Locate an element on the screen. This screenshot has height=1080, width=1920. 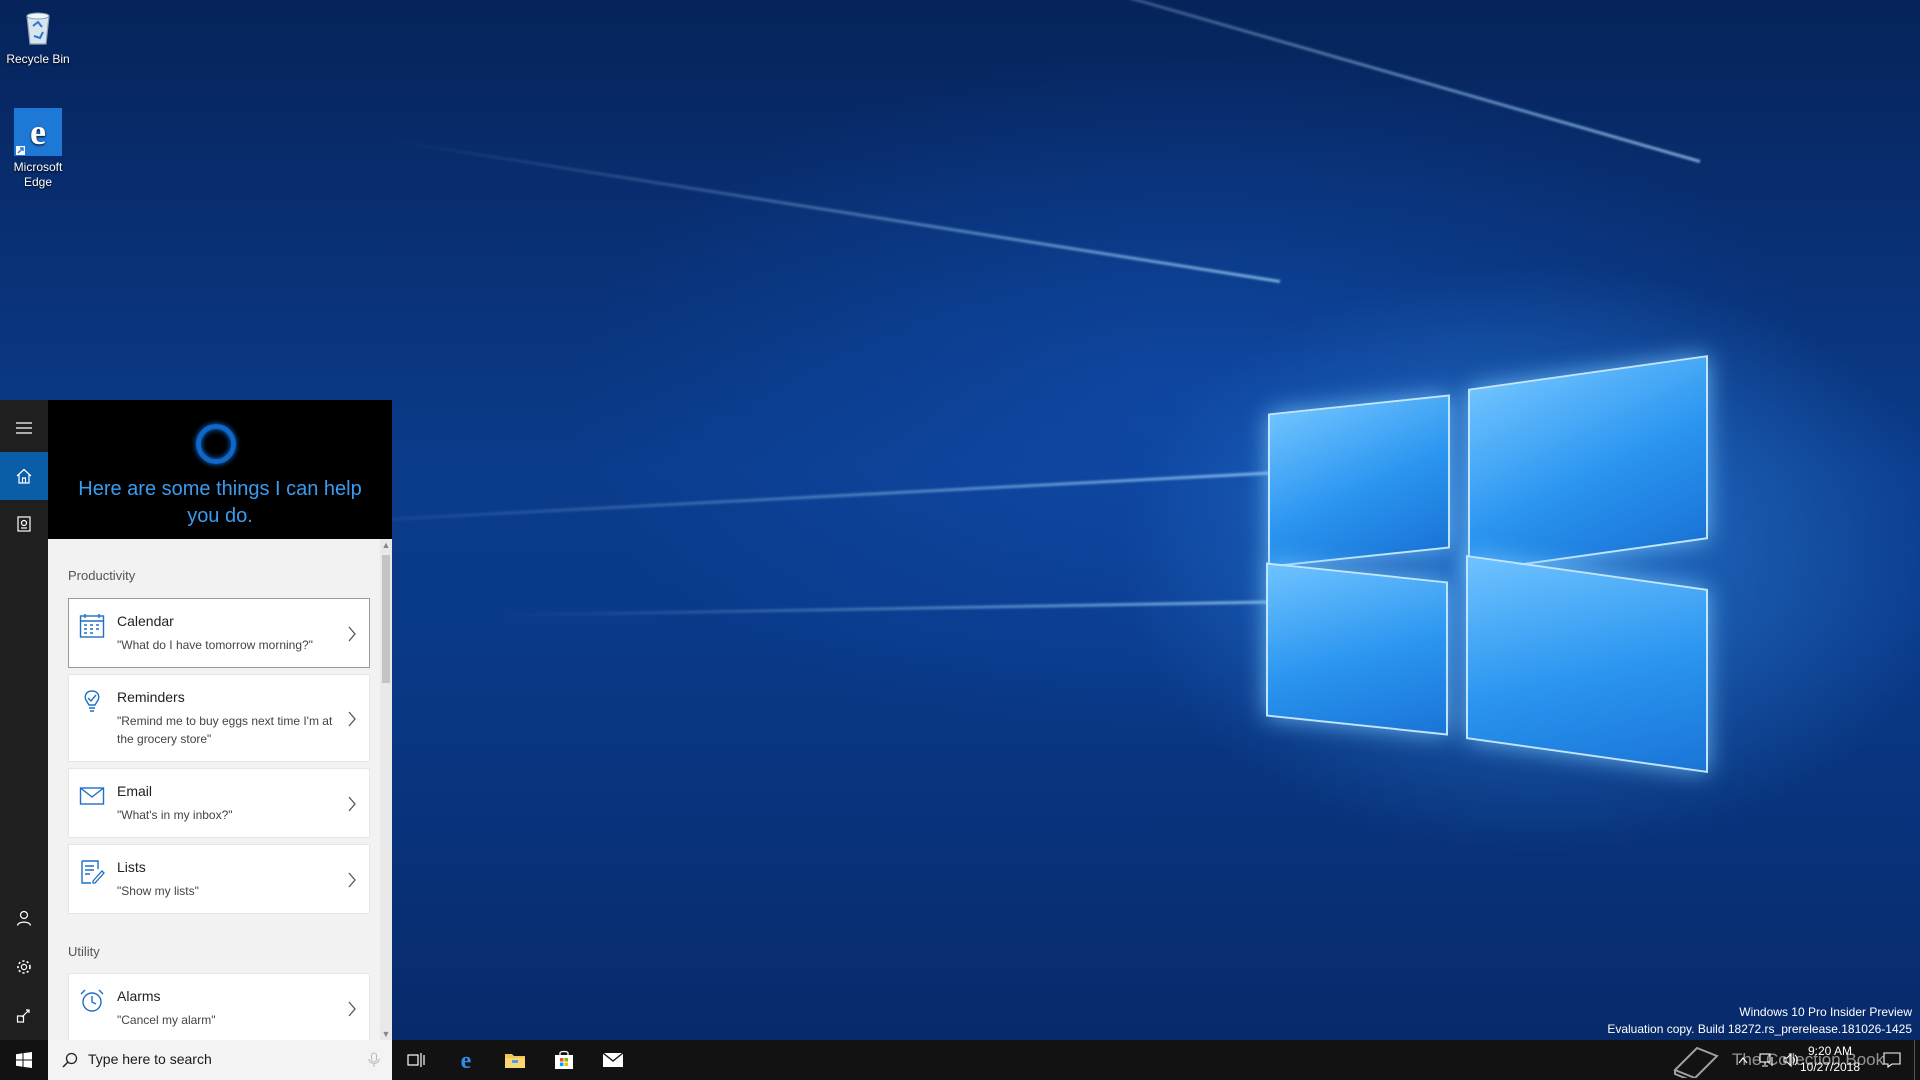
network-button is located at coordinates (1767, 1060).